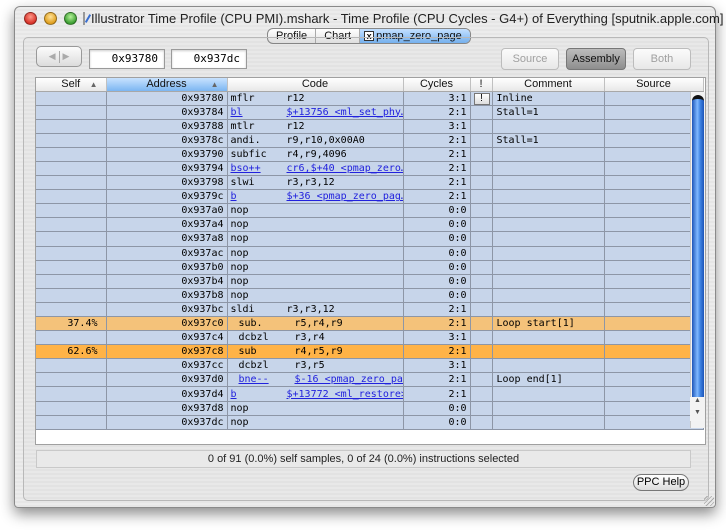 This screenshot has height=532, width=726. Describe the element at coordinates (698, 249) in the screenshot. I see `scroll-thumb` at that location.